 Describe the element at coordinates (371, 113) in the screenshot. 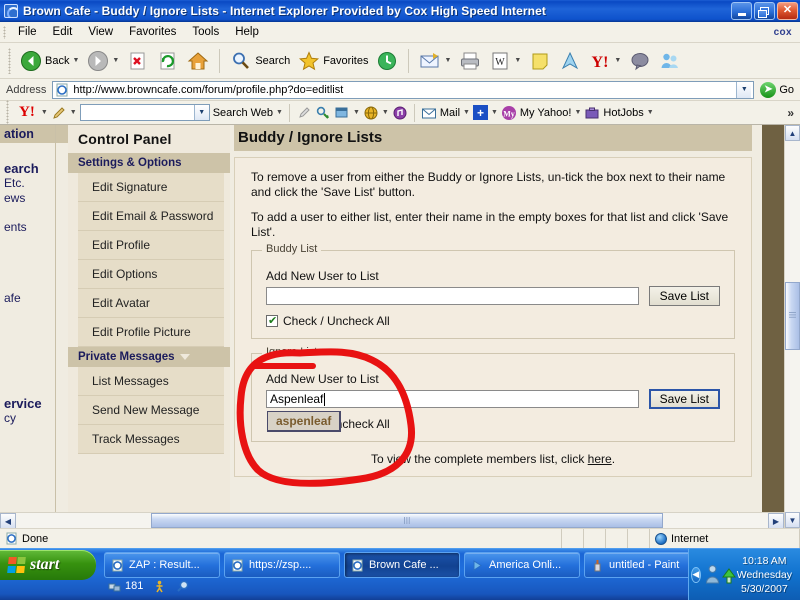

I see `globe-icon` at that location.